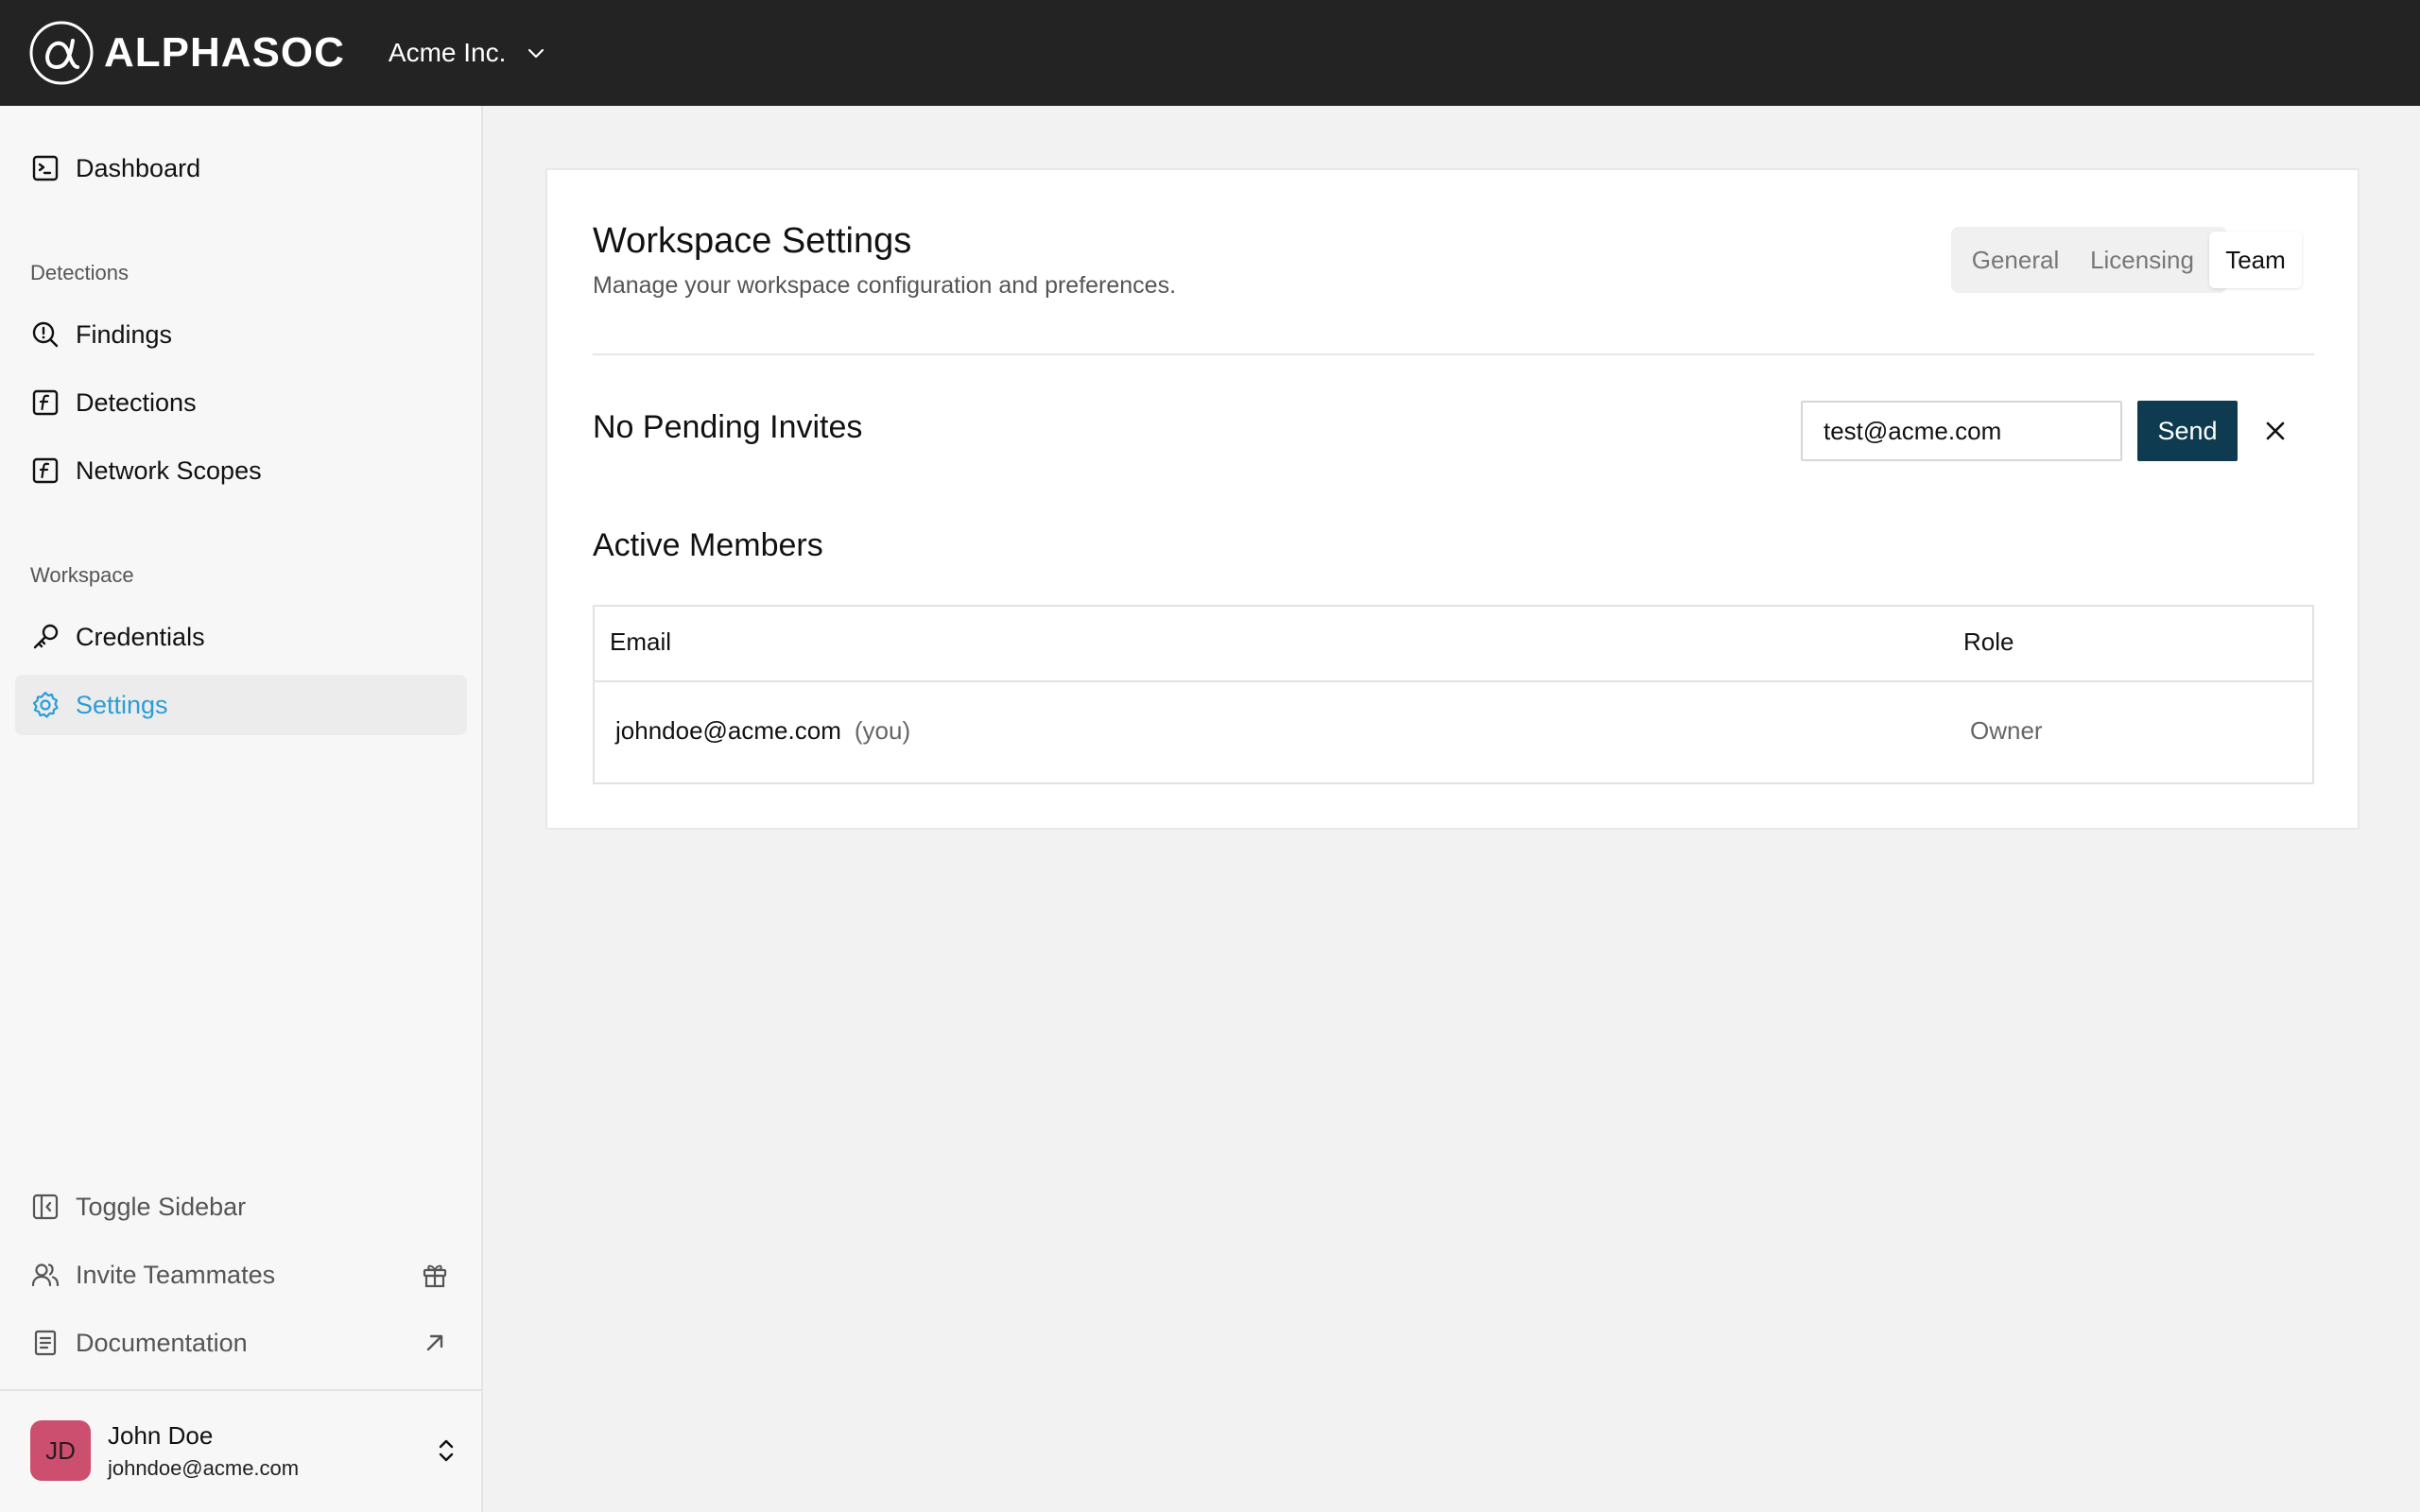 The width and height of the screenshot is (2420, 1512). What do you see at coordinates (162, 1342) in the screenshot?
I see `sidebar-item-label: Documentation` at bounding box center [162, 1342].